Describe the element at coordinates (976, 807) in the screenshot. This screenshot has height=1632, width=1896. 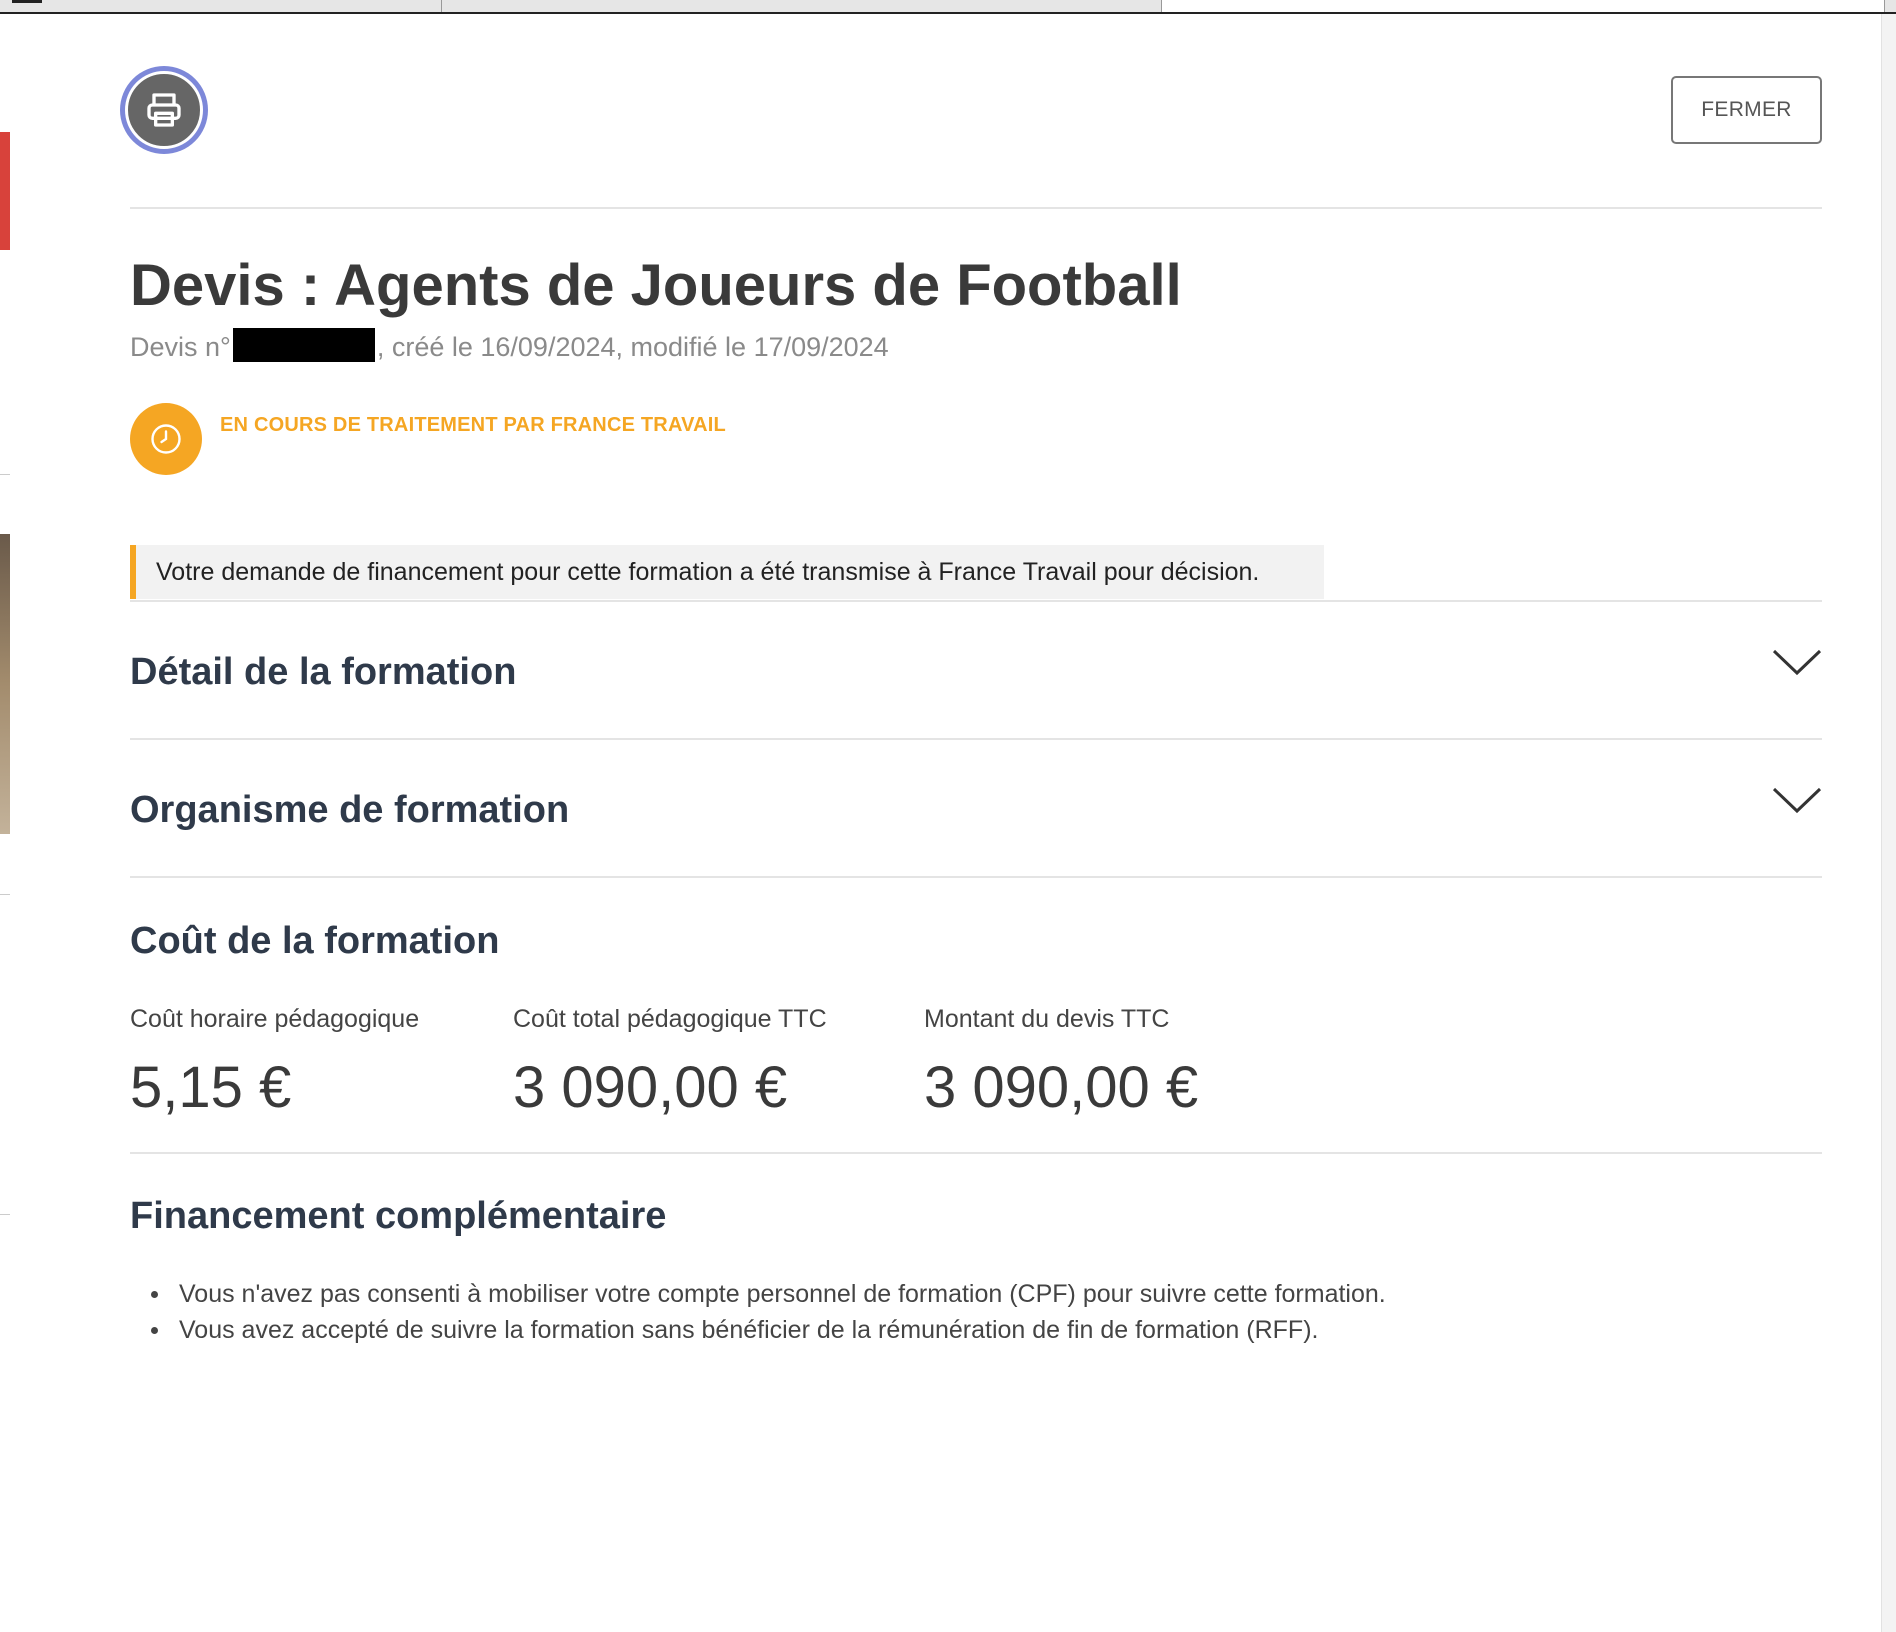
I see `accordion-organisme-formation: Organisme de formation` at that location.